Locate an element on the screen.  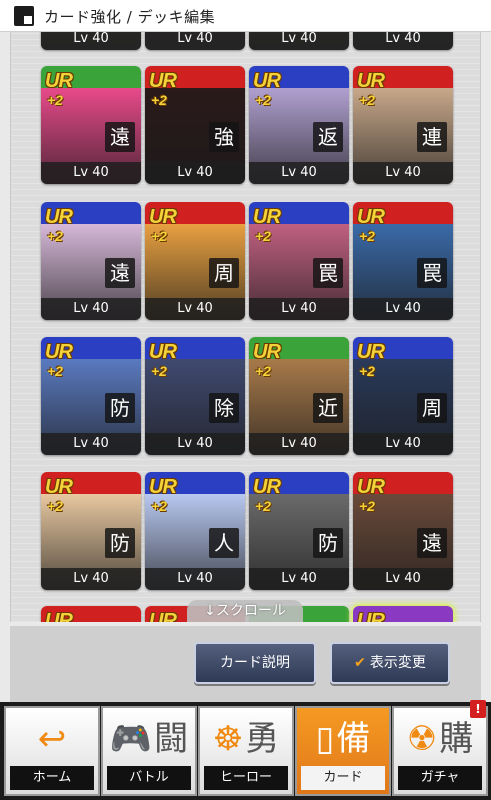
nav-hero: ☸勇 ヒーロー is located at coordinates (246, 751).